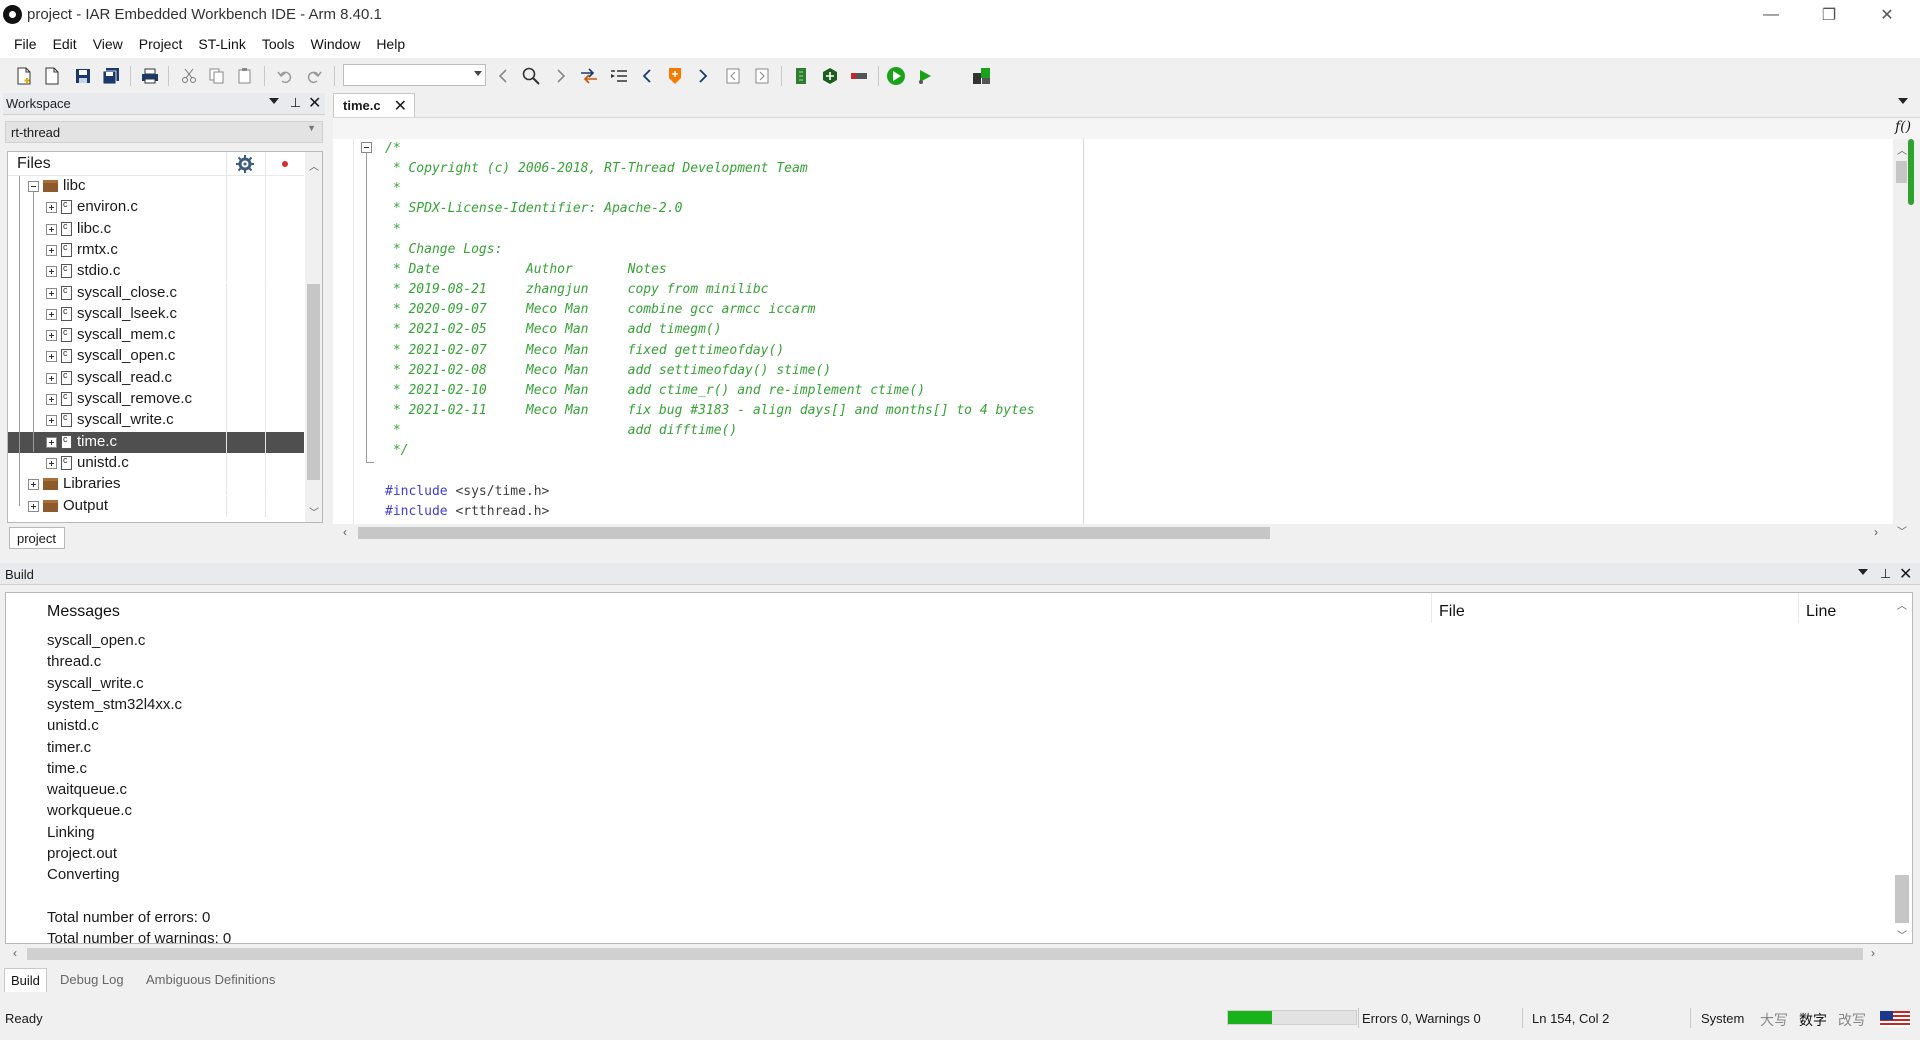 The width and height of the screenshot is (1920, 1040). I want to click on navigate-back-icon, so click(503, 76).